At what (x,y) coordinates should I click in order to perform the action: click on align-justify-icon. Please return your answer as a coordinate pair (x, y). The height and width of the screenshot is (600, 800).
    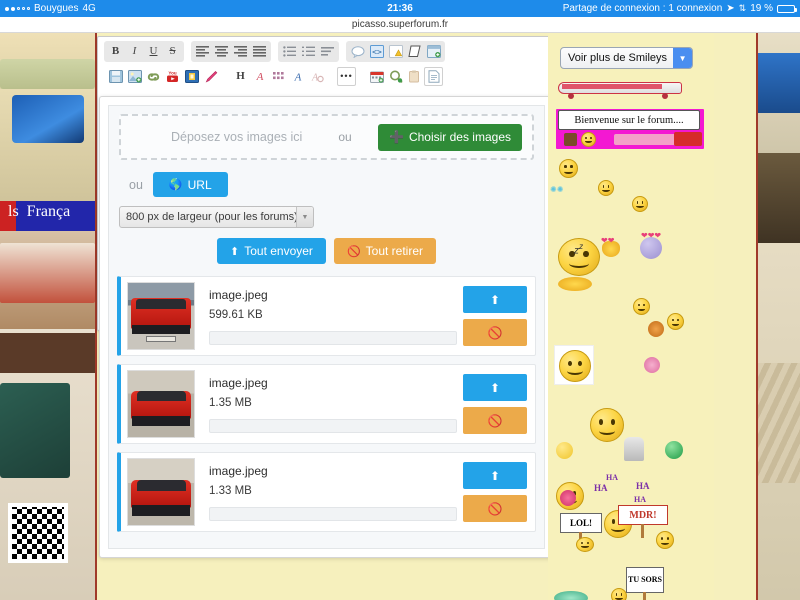
    Looking at the image, I should click on (259, 51).